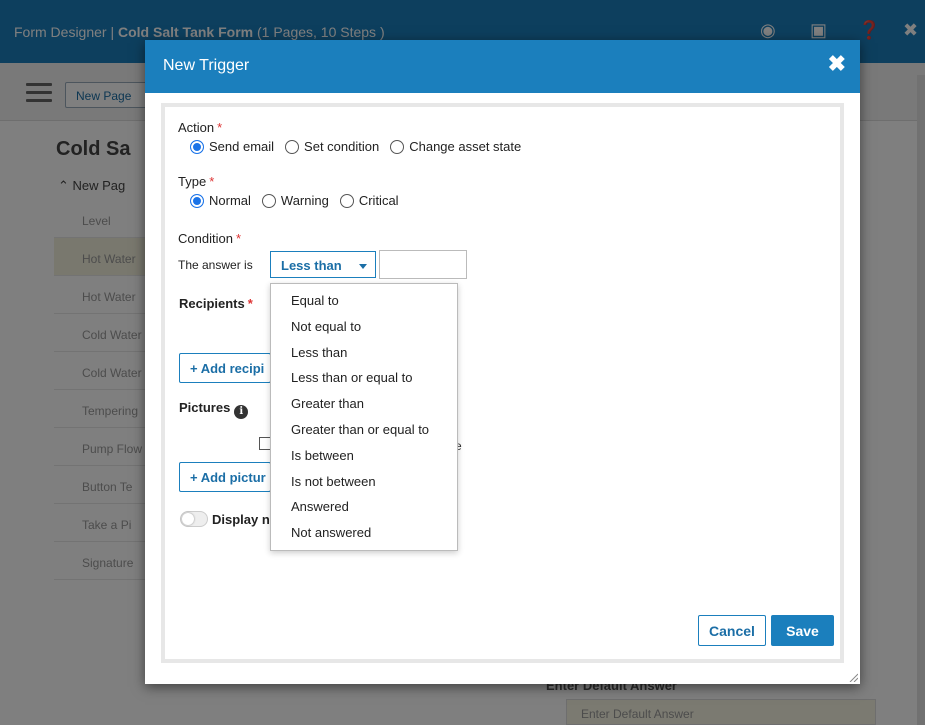  What do you see at coordinates (364, 378) in the screenshot?
I see `dropdown-option-less-than-or-equal-to: Less than or equal to` at bounding box center [364, 378].